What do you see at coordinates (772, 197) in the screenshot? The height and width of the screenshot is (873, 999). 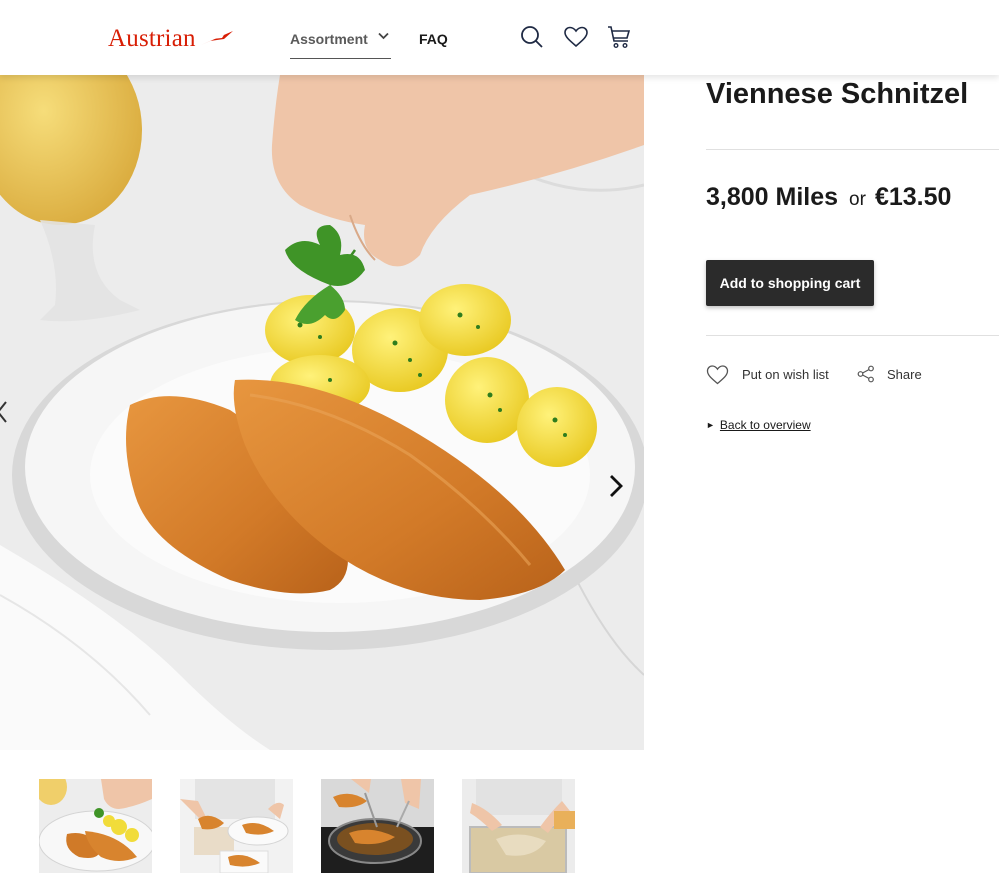 I see `price-miles: 3,800 Miles` at bounding box center [772, 197].